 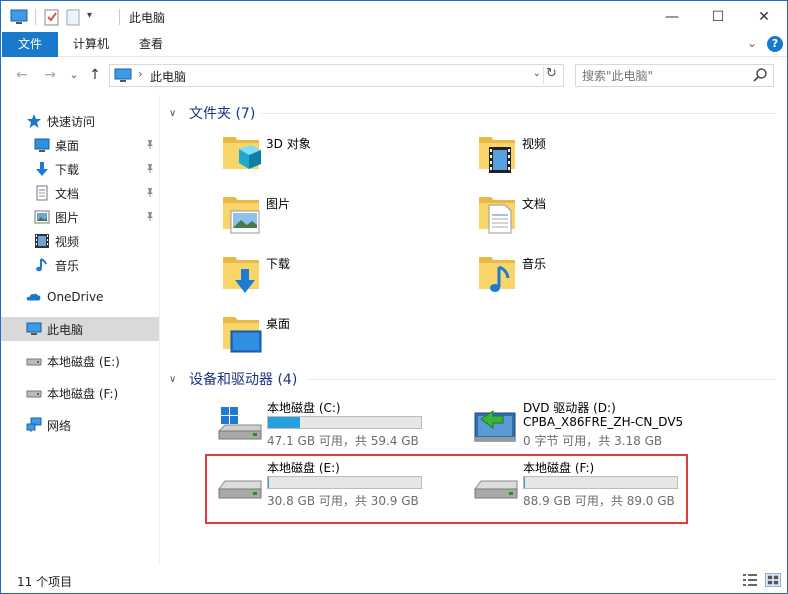 I want to click on up-button: ↑, so click(x=95, y=75).